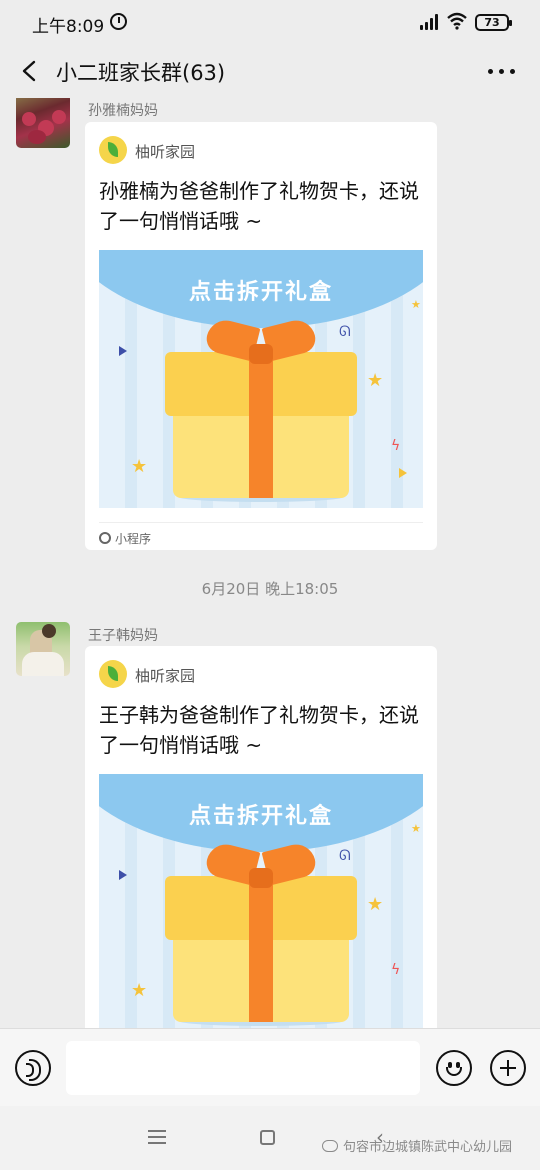 The width and height of the screenshot is (540, 1170). Describe the element at coordinates (430, 22) in the screenshot. I see `signal-icon` at that location.